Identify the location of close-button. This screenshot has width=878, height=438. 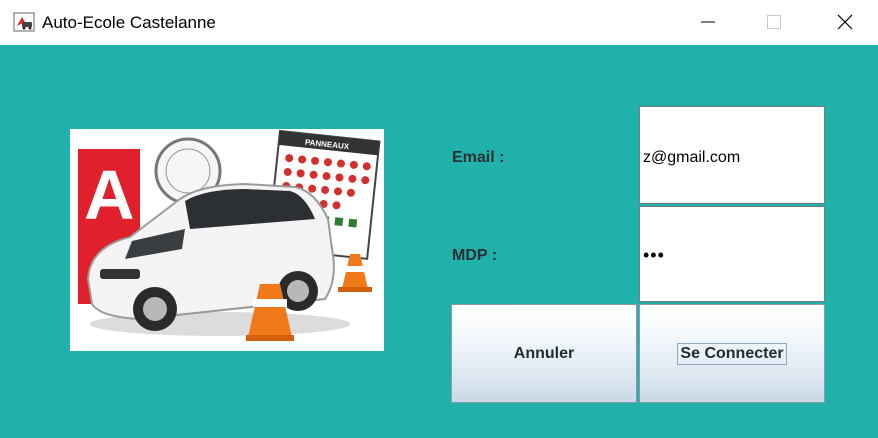
(844, 22).